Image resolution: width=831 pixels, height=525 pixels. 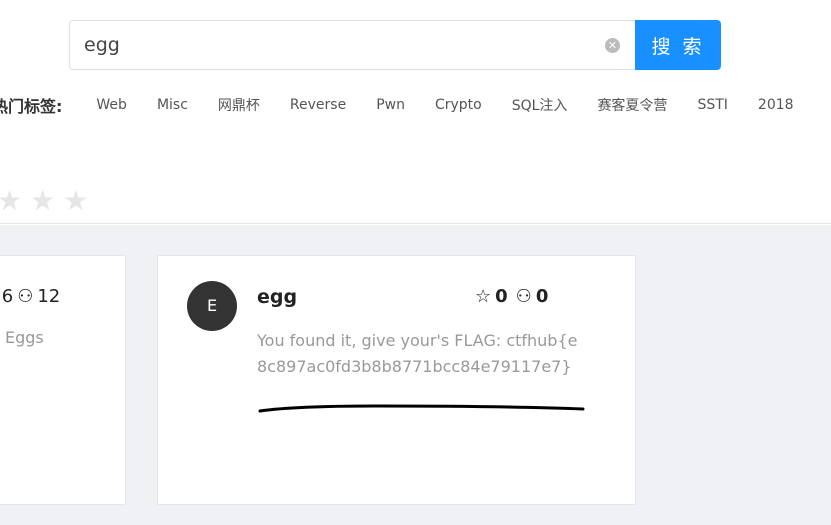 I want to click on tag: Pwn, so click(x=390, y=105).